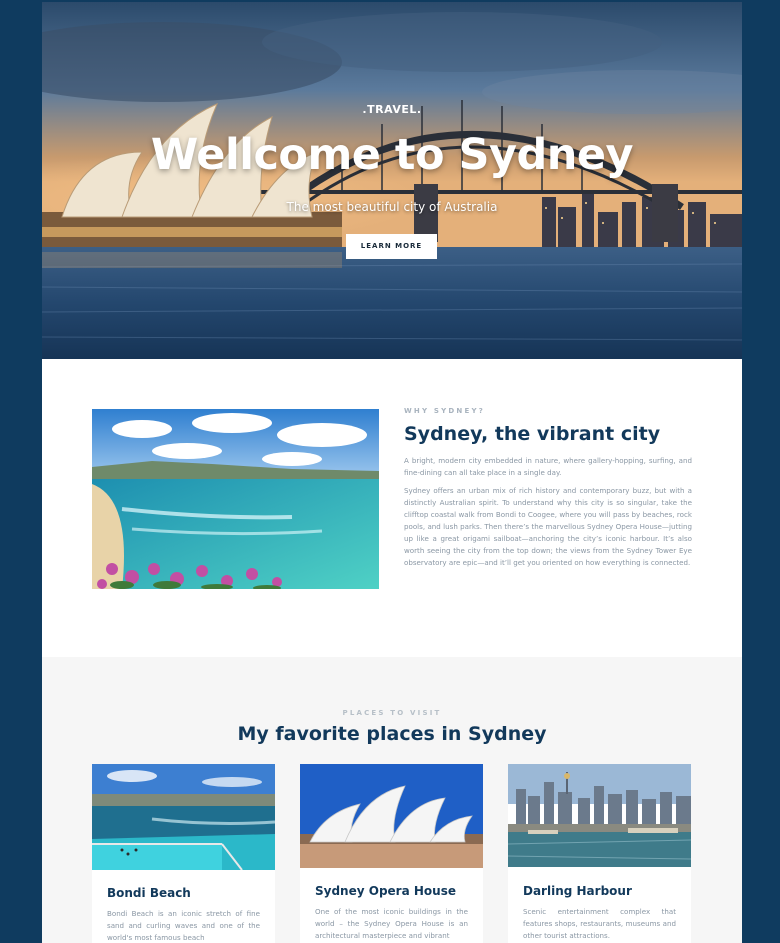 The height and width of the screenshot is (943, 780). Describe the element at coordinates (599, 815) in the screenshot. I see `darling-harbour-card-image` at that location.